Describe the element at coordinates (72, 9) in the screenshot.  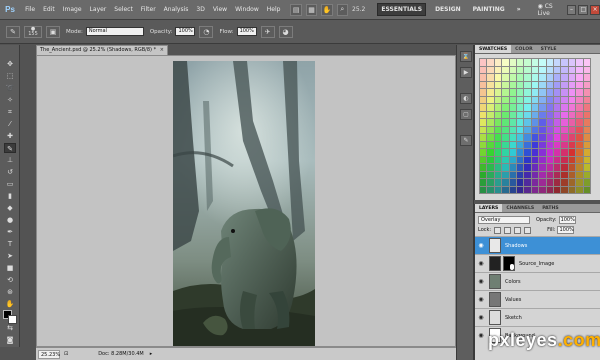
I see `menu-image: Image` at that location.